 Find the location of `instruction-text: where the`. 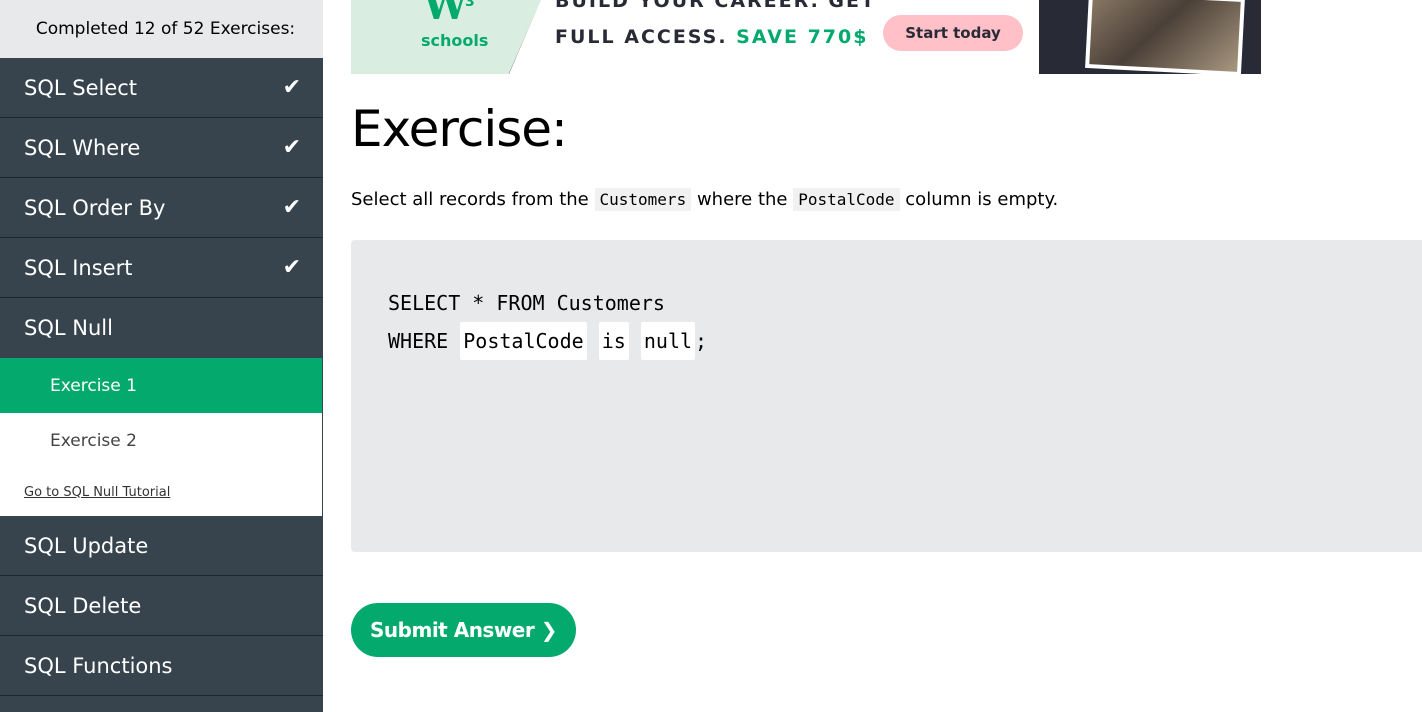

instruction-text: where the is located at coordinates (742, 199).